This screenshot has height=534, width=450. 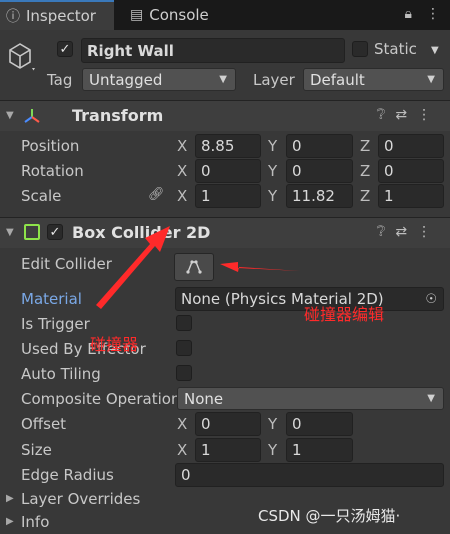 What do you see at coordinates (329, 516) in the screenshot?
I see `watermark: CSDN @一只汤姆猫·` at bounding box center [329, 516].